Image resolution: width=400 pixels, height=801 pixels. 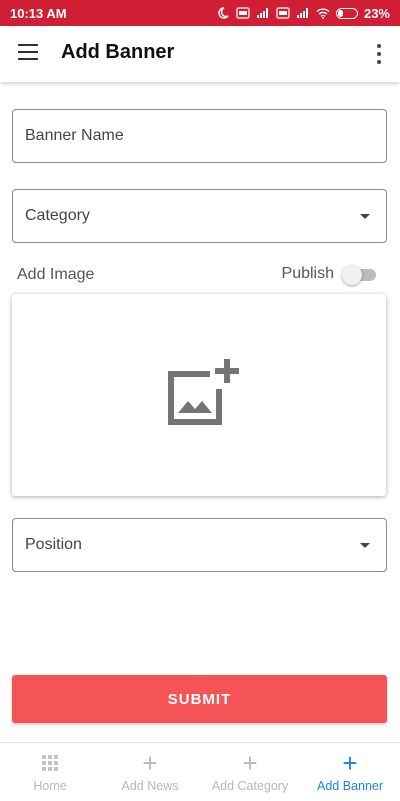 I want to click on status-bar: 10:13 AM 23%, so click(x=200, y=13).